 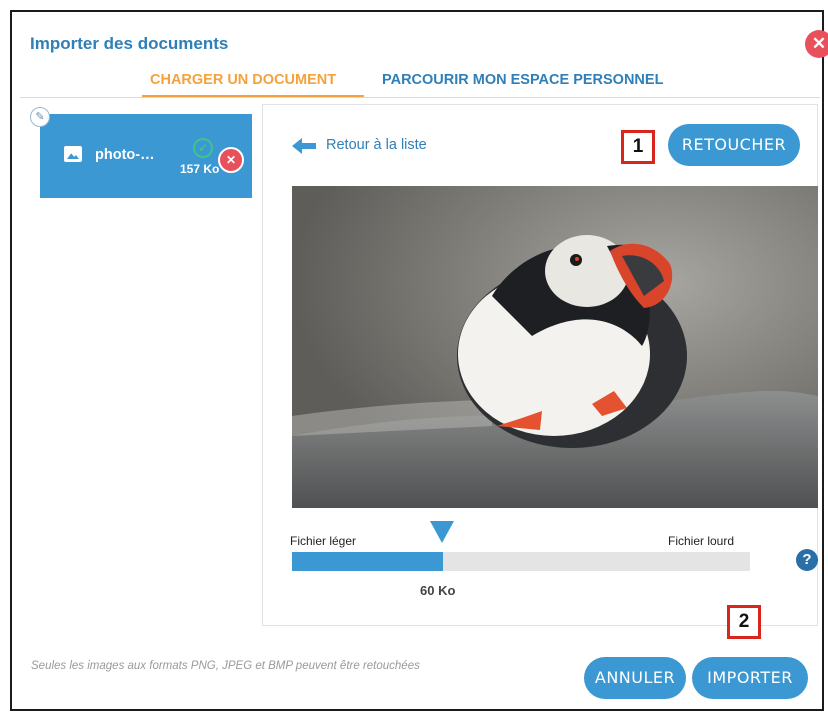 What do you see at coordinates (635, 678) in the screenshot?
I see `cancel-button: ANNULER` at bounding box center [635, 678].